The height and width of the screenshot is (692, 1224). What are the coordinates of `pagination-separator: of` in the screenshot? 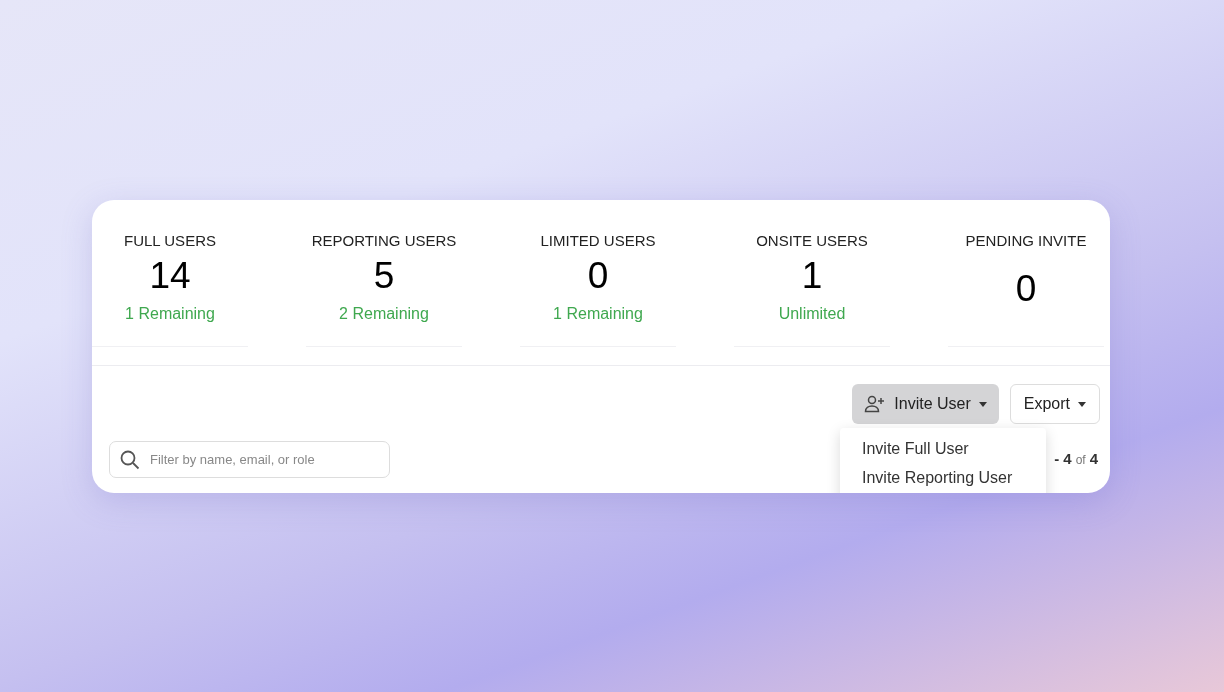 It's located at (1080, 461).